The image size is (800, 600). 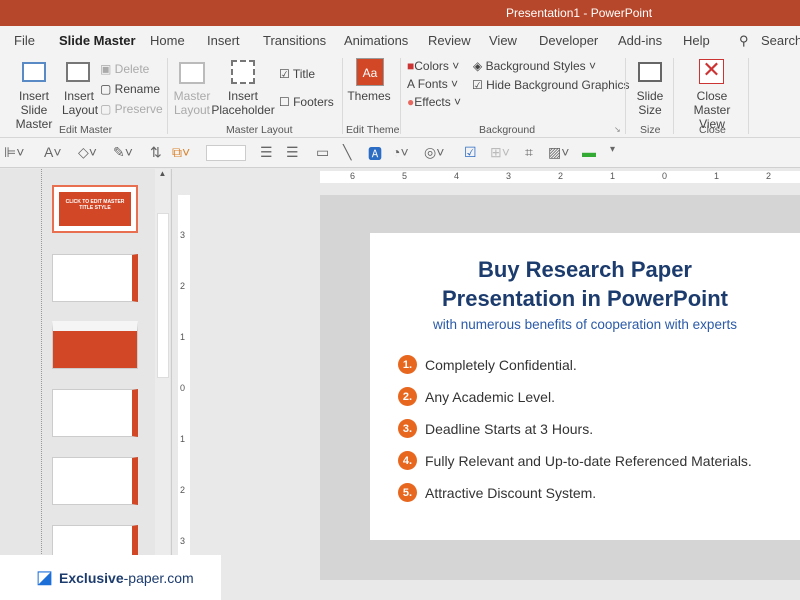 I want to click on search-label: Search, so click(x=780, y=40).